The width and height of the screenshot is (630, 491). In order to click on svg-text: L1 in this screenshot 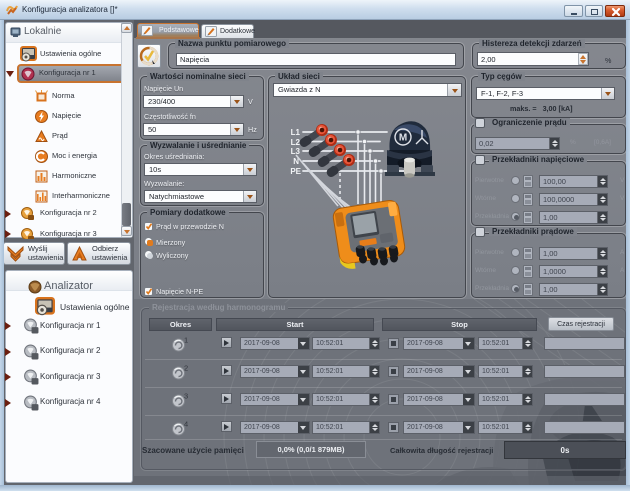, I will do `click(296, 132)`.